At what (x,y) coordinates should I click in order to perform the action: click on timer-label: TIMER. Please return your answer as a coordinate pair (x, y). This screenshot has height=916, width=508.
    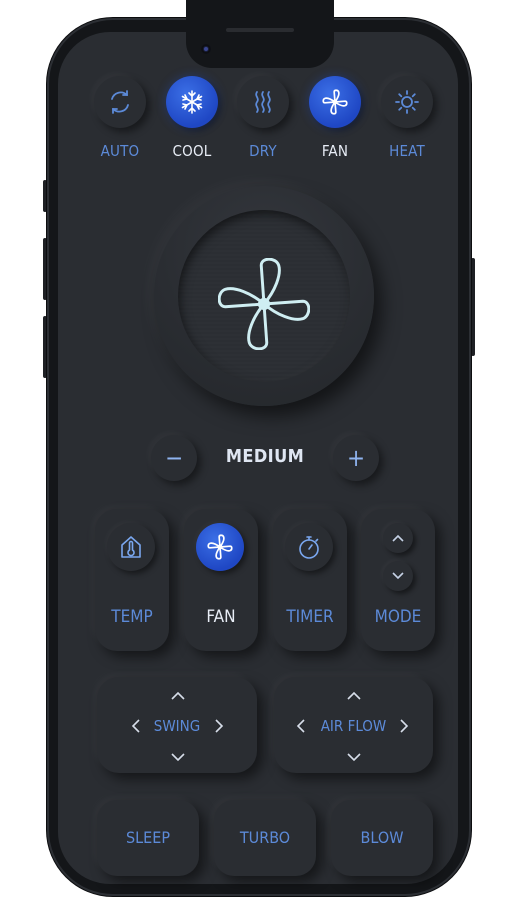
    Looking at the image, I should click on (310, 617).